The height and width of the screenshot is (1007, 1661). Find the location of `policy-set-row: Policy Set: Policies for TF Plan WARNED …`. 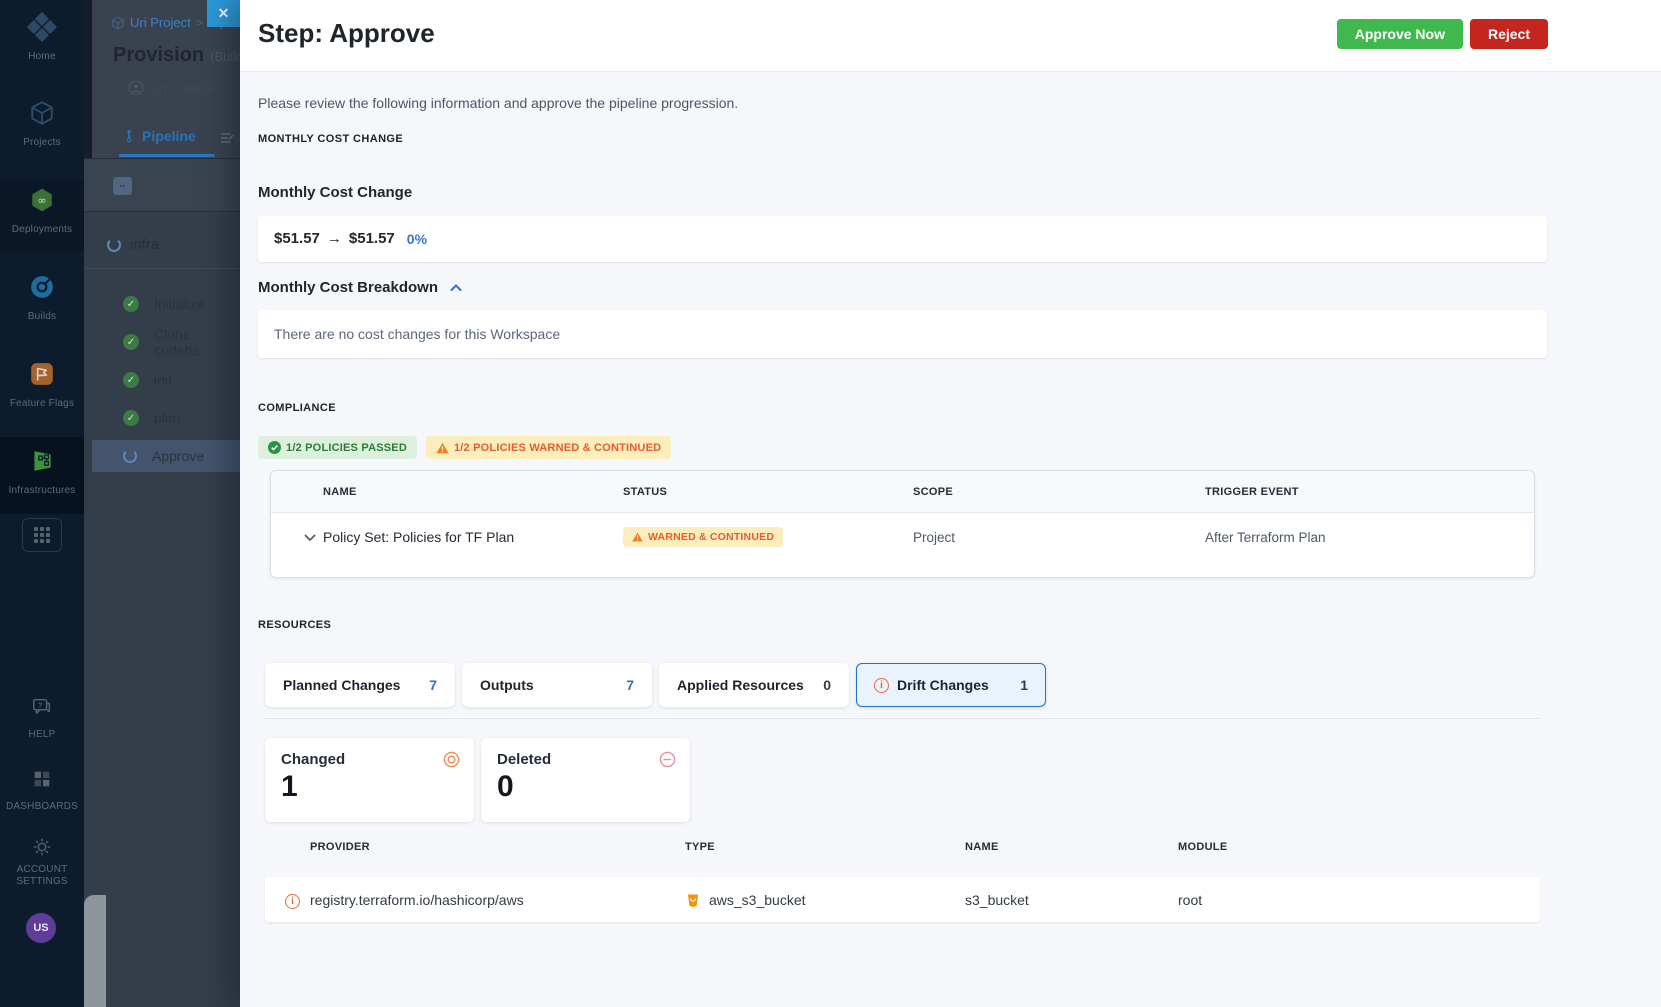

policy-set-row: Policy Set: Policies for TF Plan WARNED … is located at coordinates (902, 537).